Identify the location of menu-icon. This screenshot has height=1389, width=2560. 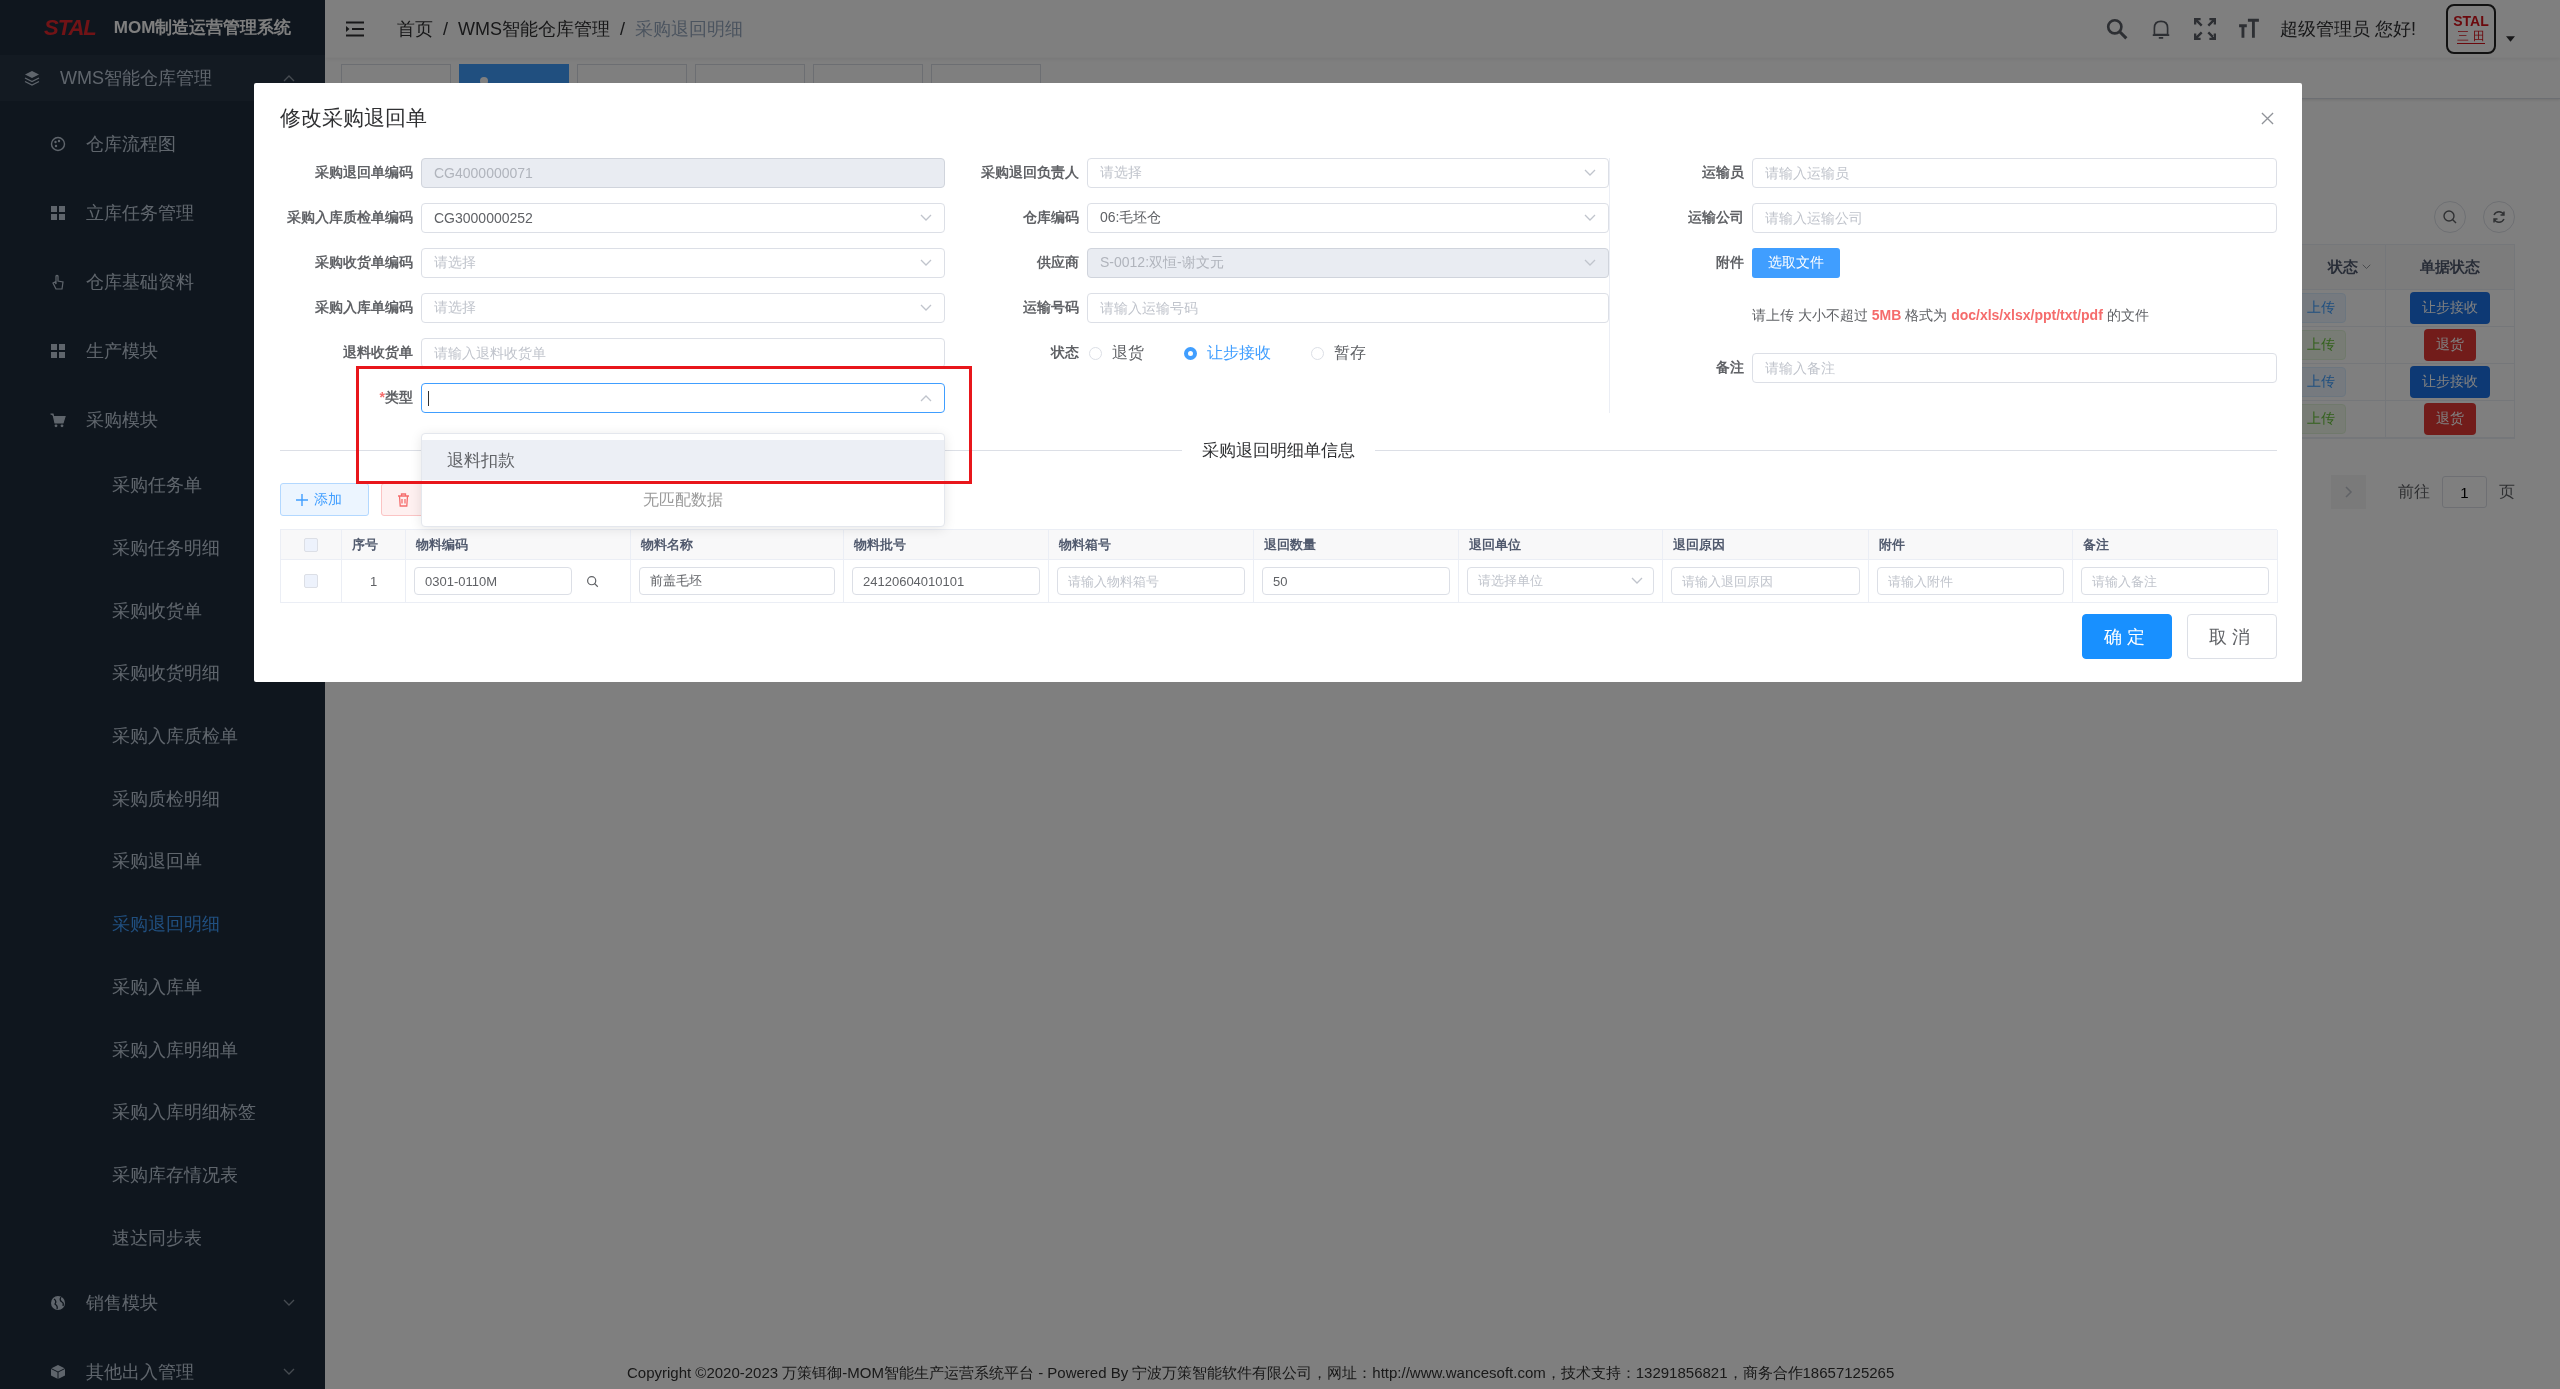
(355, 29).